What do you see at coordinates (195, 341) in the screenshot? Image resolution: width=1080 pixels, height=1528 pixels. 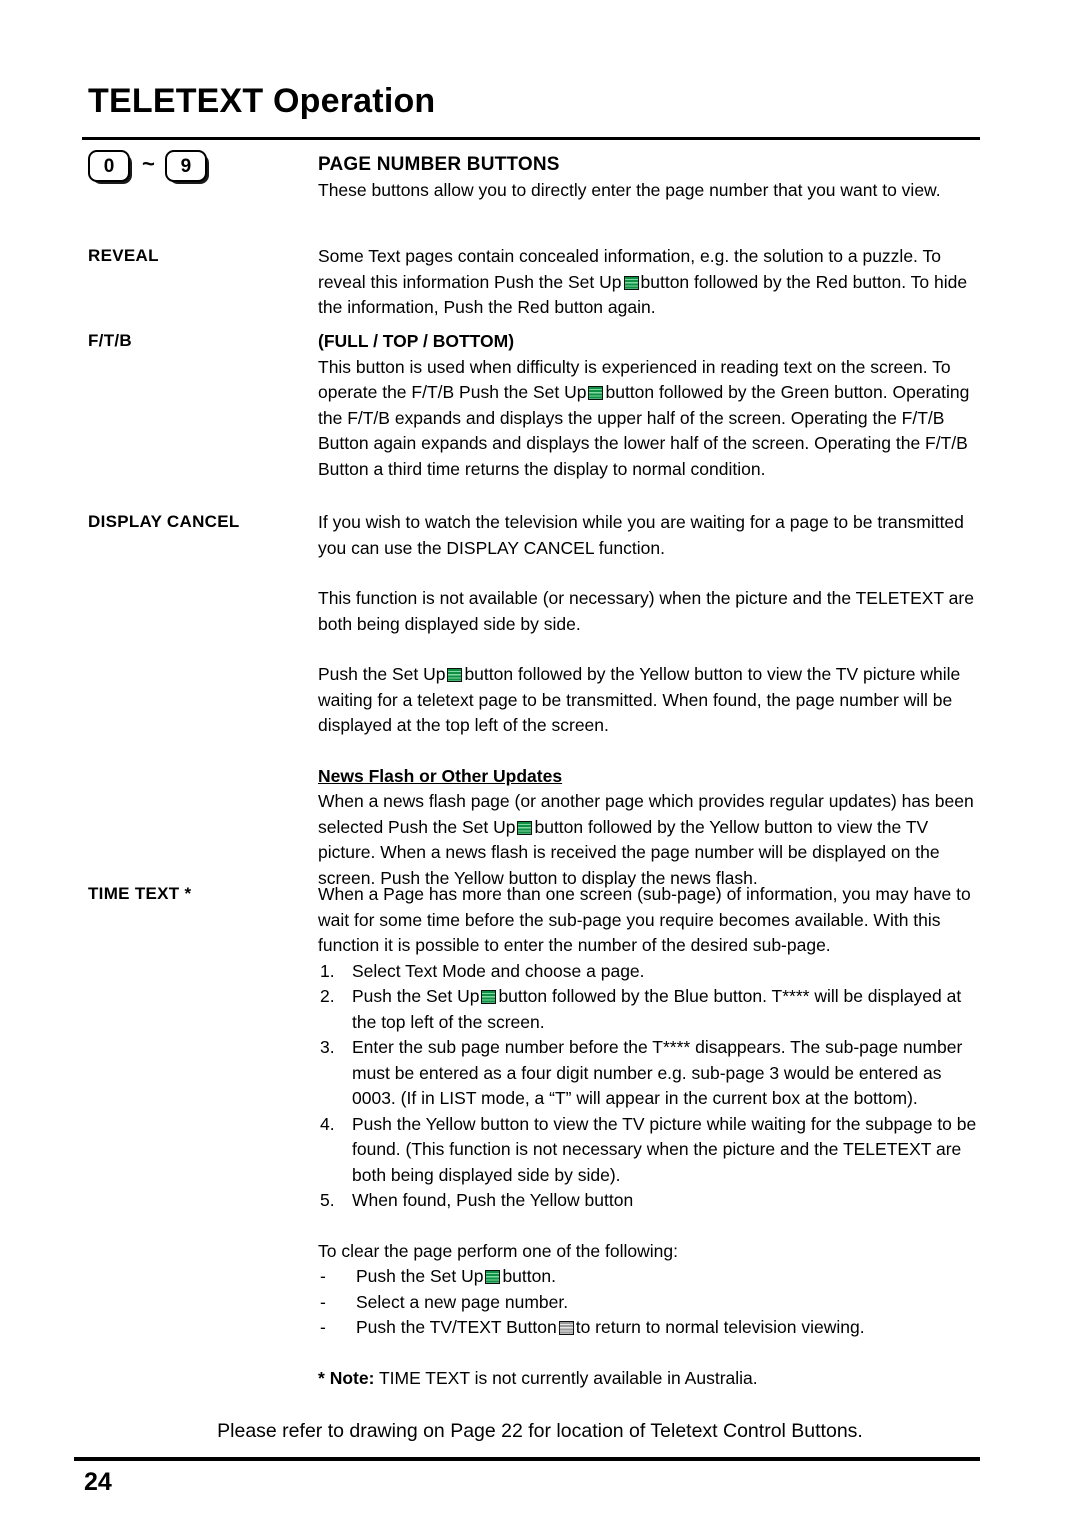 I see `label-ftb: F/T/B` at bounding box center [195, 341].